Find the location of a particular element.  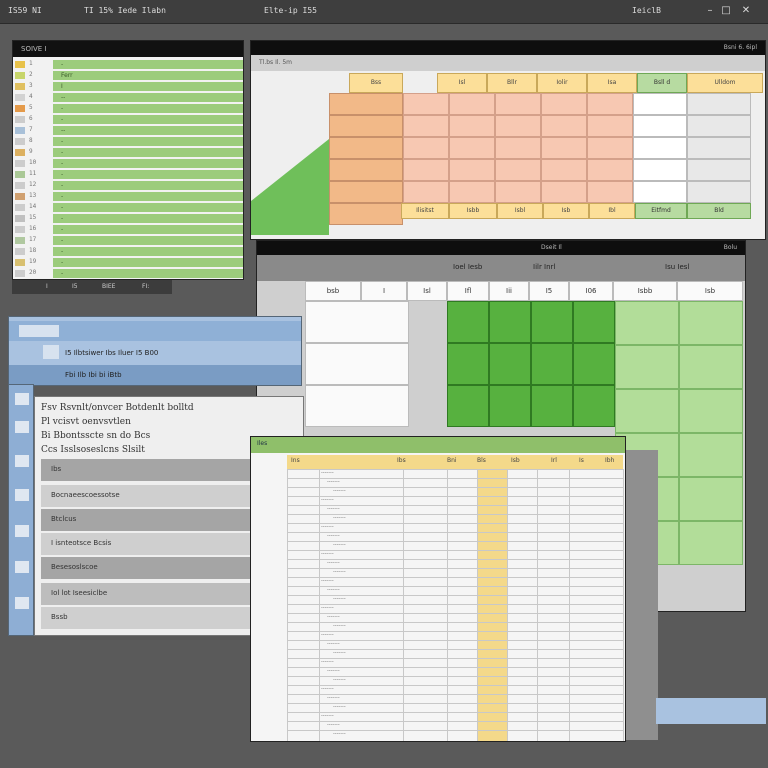

menu-bar: TI 15% Iede Ilabn is located at coordinates (125, 10).